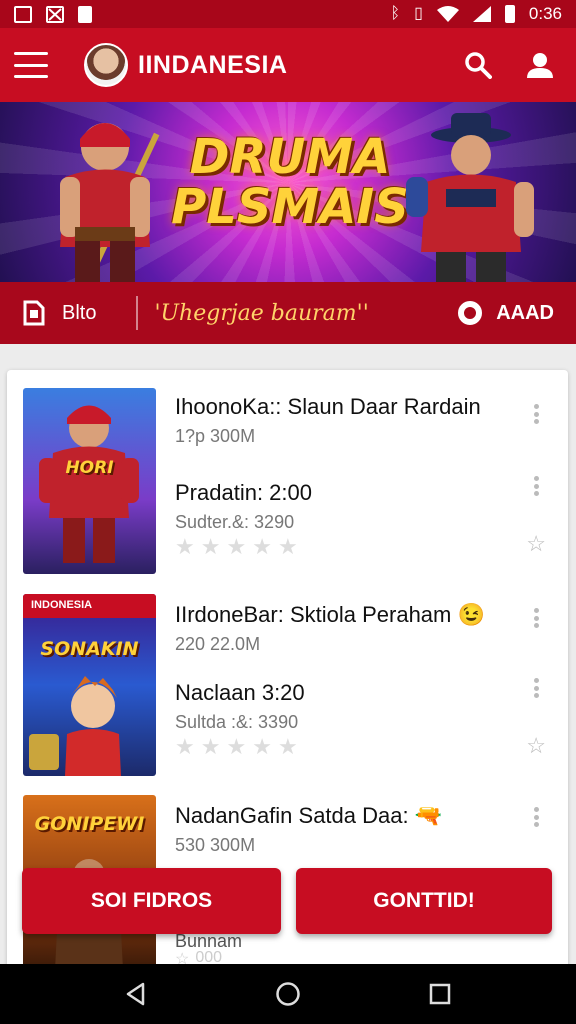  What do you see at coordinates (525, 312) in the screenshot?
I see `strip-action-label: AAAD` at bounding box center [525, 312].